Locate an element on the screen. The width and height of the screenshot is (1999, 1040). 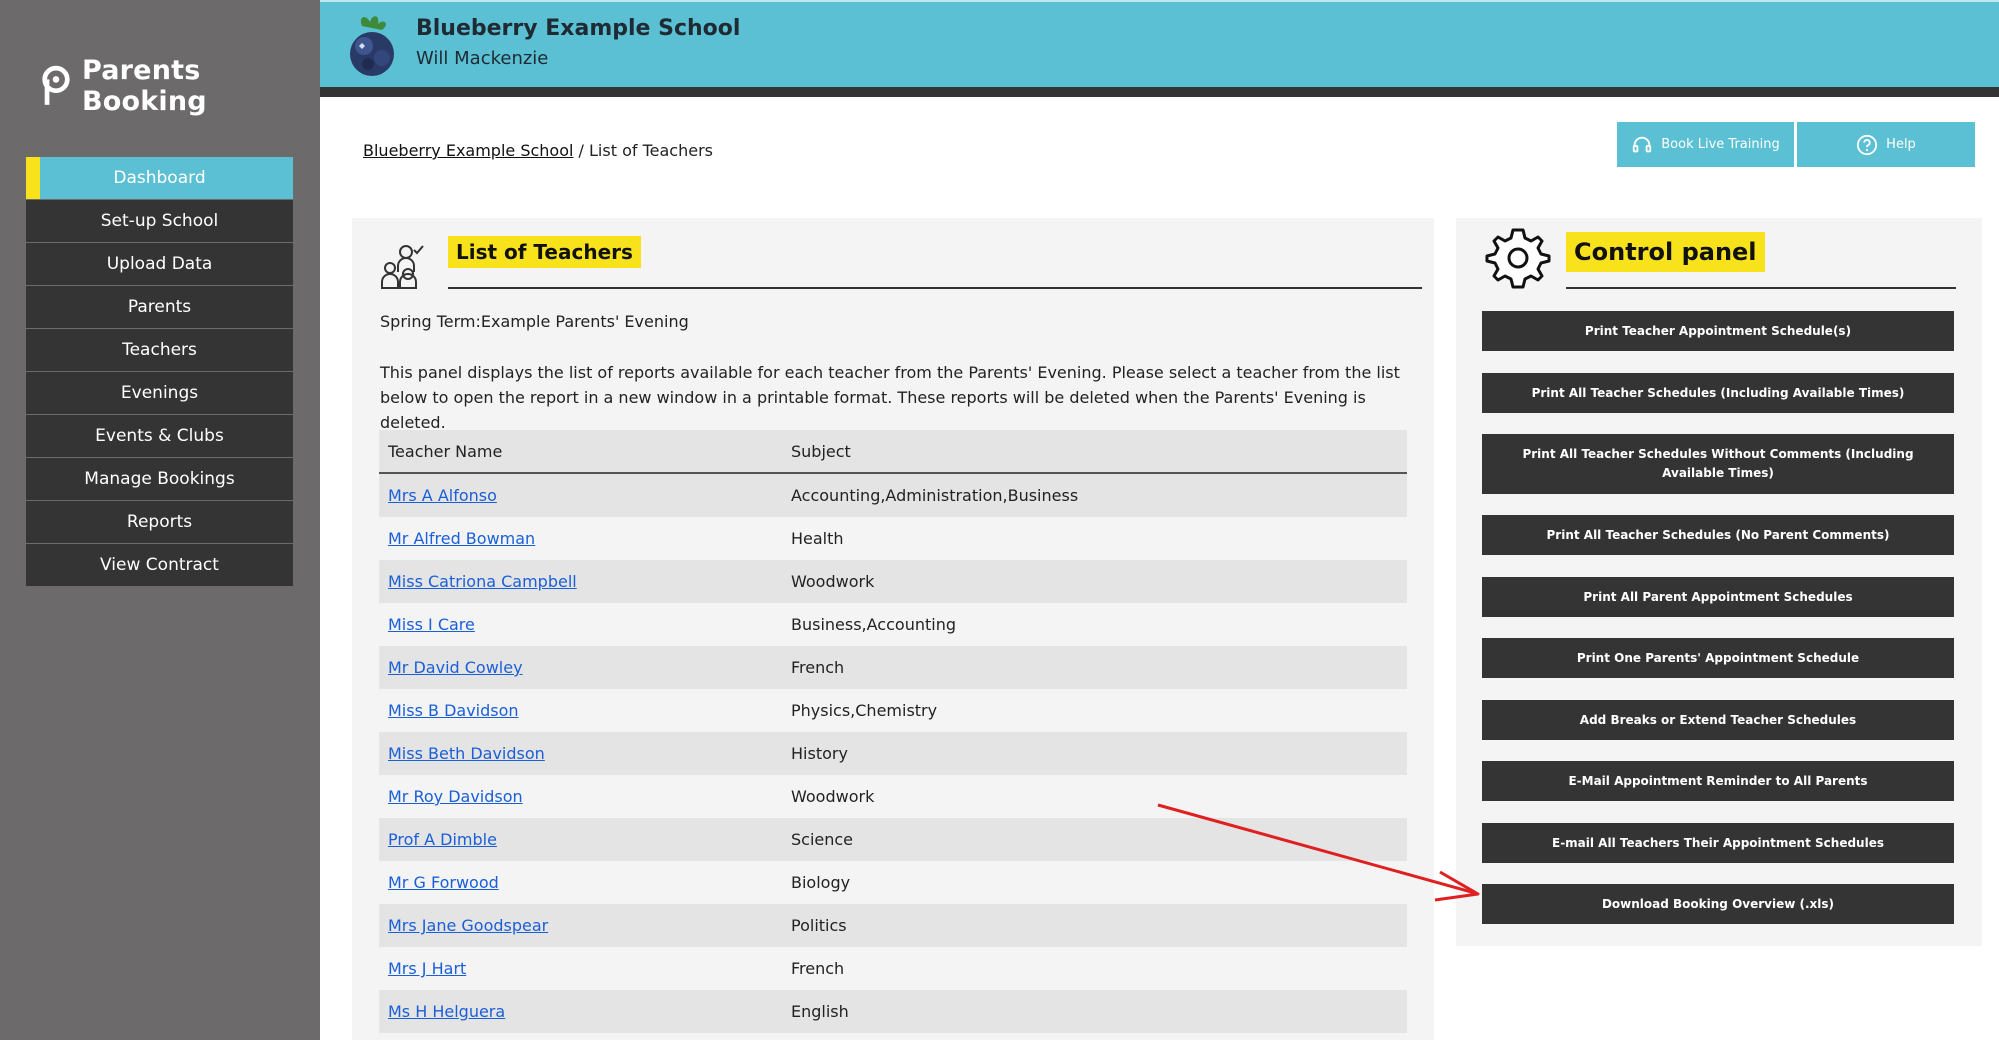
breadcrumb-school-link: Blueberry Example School is located at coordinates (468, 150).